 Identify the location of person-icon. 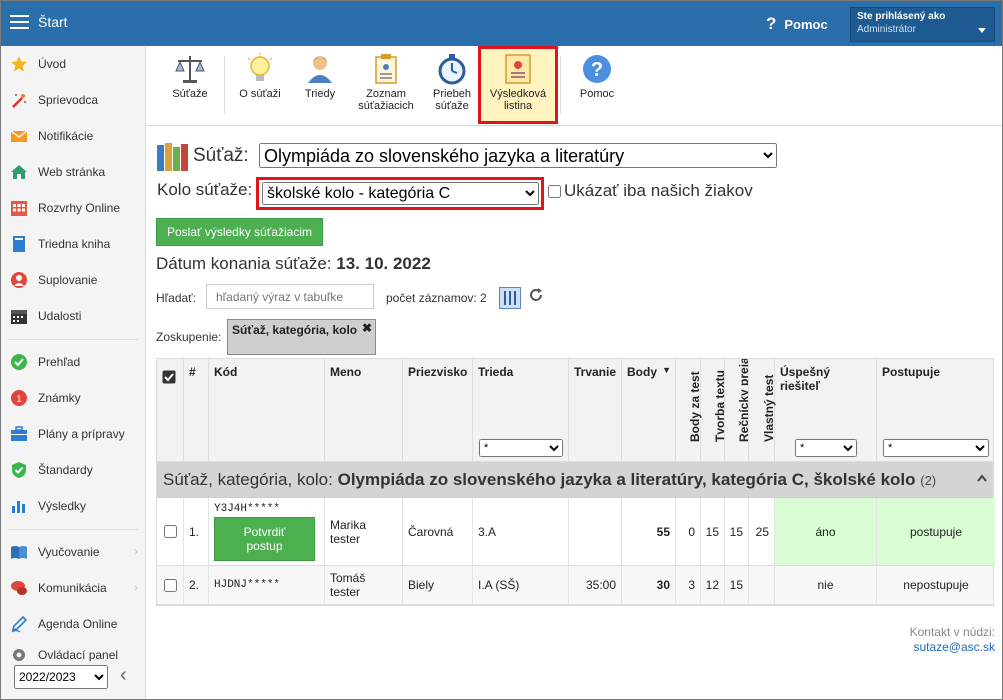
(19, 280).